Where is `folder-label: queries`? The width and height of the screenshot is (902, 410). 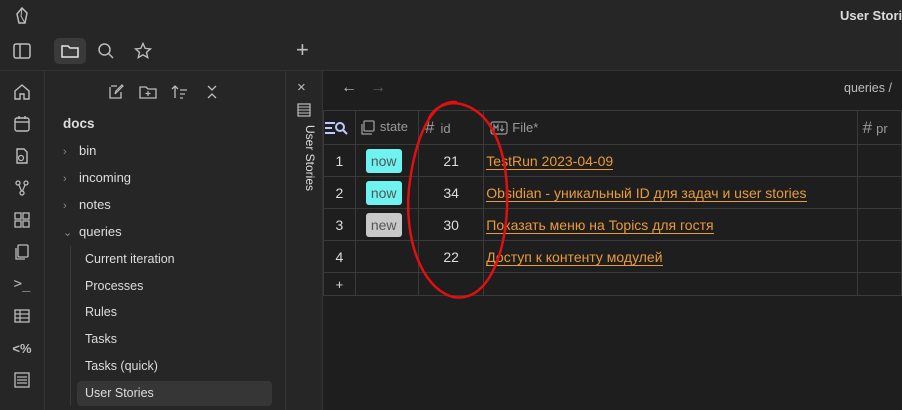
folder-label: queries is located at coordinates (100, 231).